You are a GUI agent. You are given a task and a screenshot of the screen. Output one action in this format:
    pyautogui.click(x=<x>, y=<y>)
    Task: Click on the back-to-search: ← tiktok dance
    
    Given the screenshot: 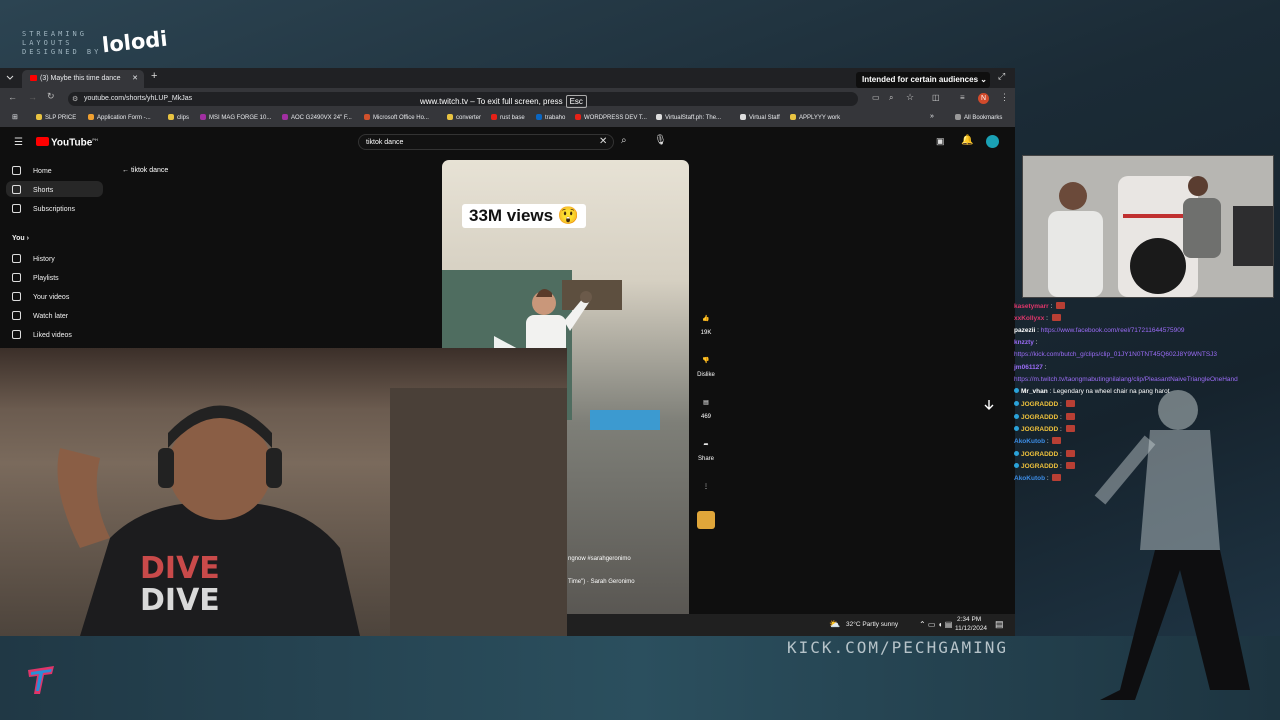 What is the action you would take?
    pyautogui.click(x=145, y=170)
    